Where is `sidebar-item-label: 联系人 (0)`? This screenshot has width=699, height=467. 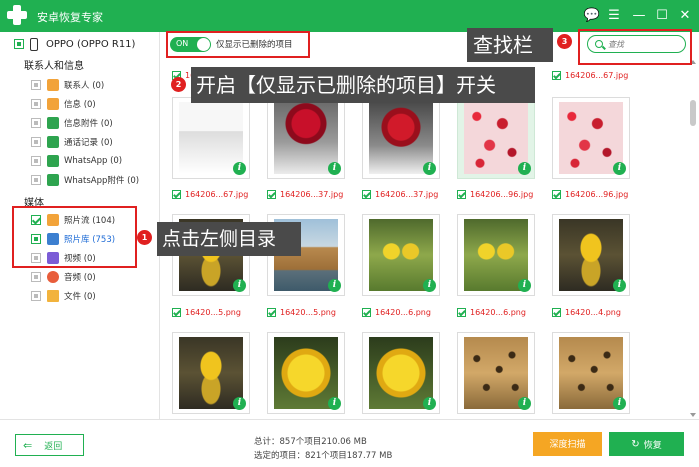
sidebar-item-label: 联系人 (0) is located at coordinates (84, 86).